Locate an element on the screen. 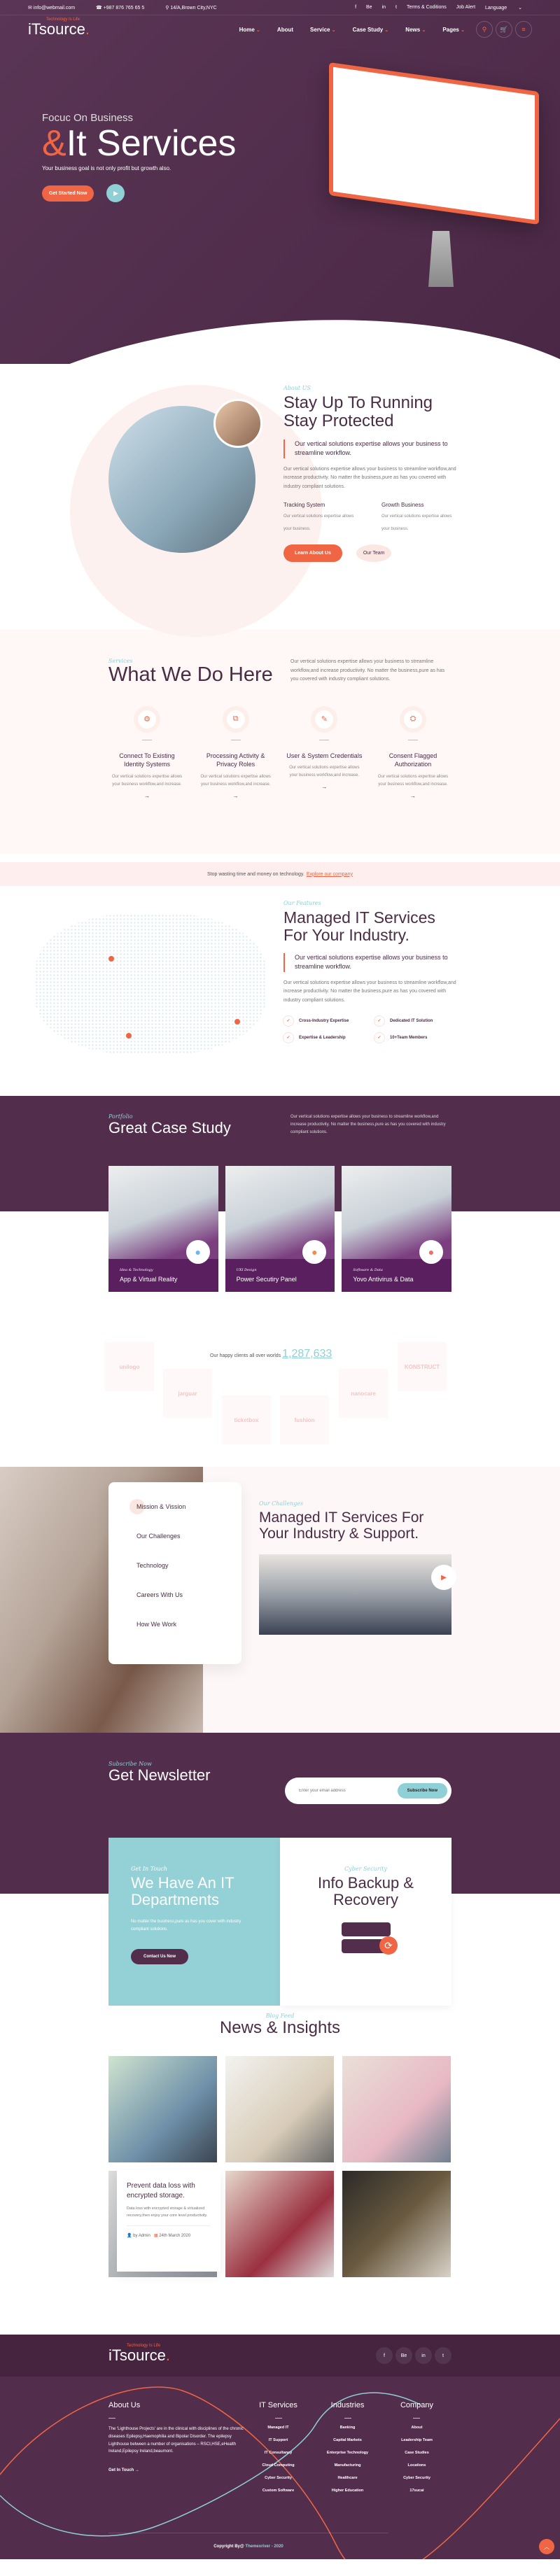 The width and height of the screenshot is (560, 2576). footer-heading: Industries is located at coordinates (347, 2405).